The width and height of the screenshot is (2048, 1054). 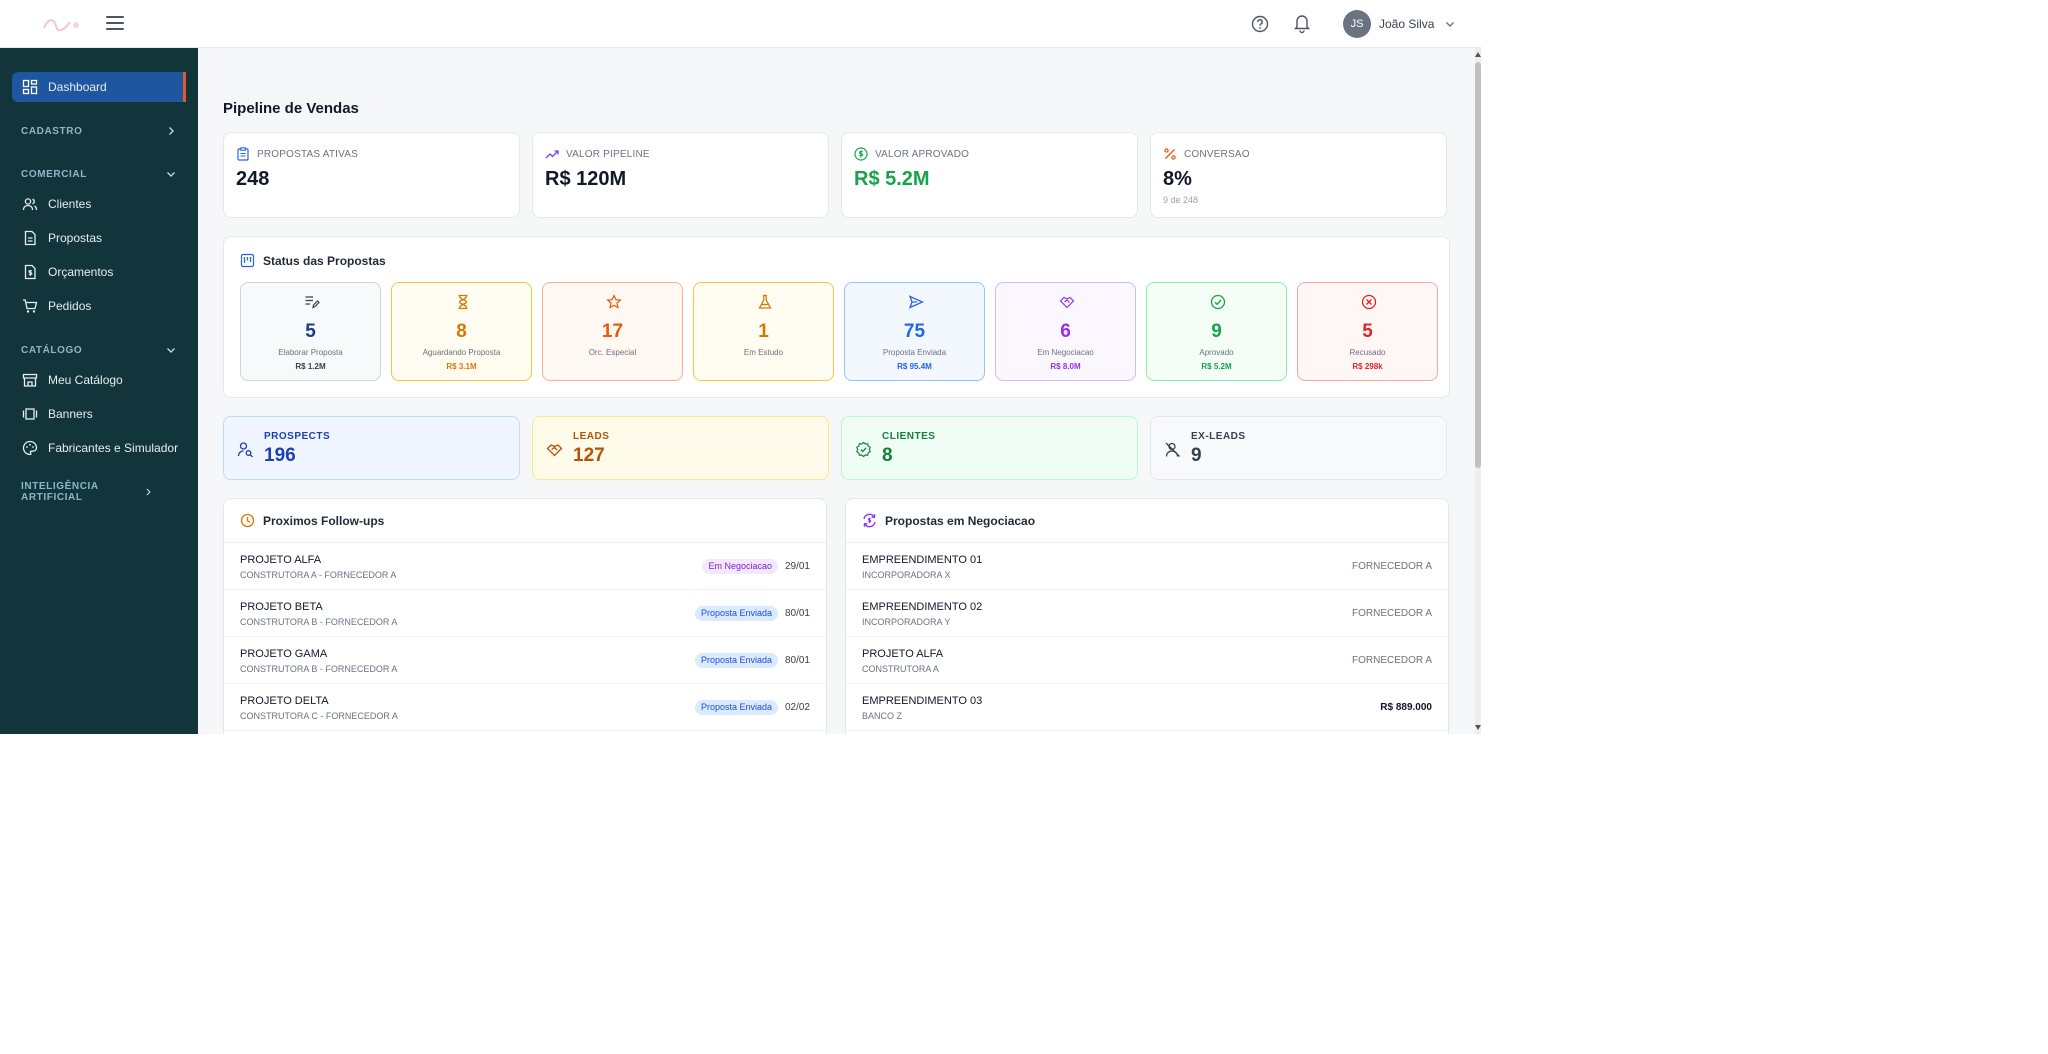 I want to click on kpi-label: CONVERSAO, so click(x=1217, y=154).